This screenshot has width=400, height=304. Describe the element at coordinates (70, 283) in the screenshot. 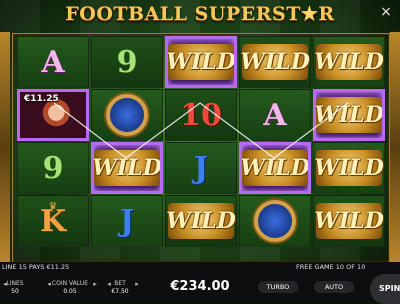

I see `coin-value-label: COIN VALUE` at that location.